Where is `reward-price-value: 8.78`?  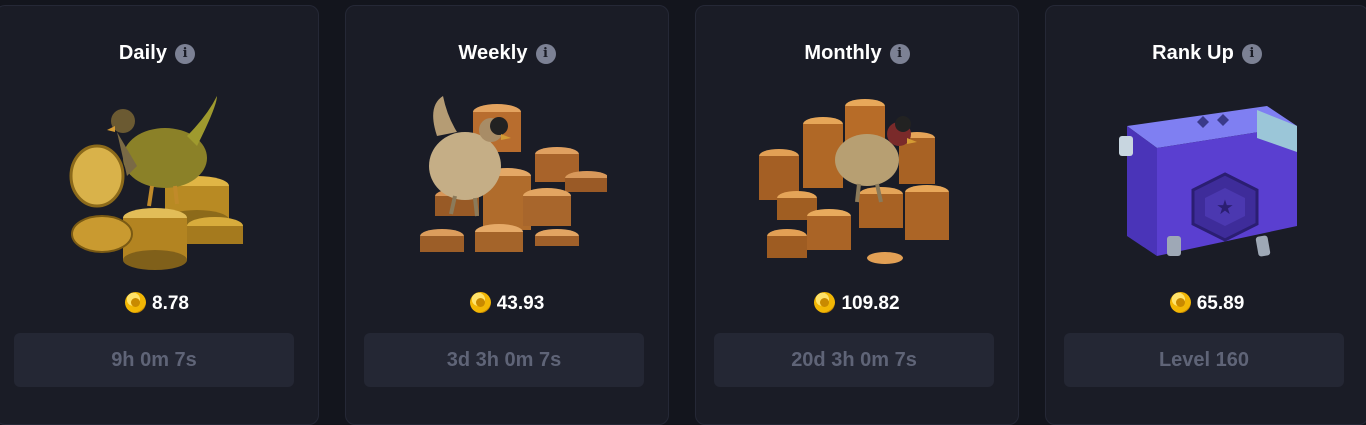 reward-price-value: 8.78 is located at coordinates (170, 303).